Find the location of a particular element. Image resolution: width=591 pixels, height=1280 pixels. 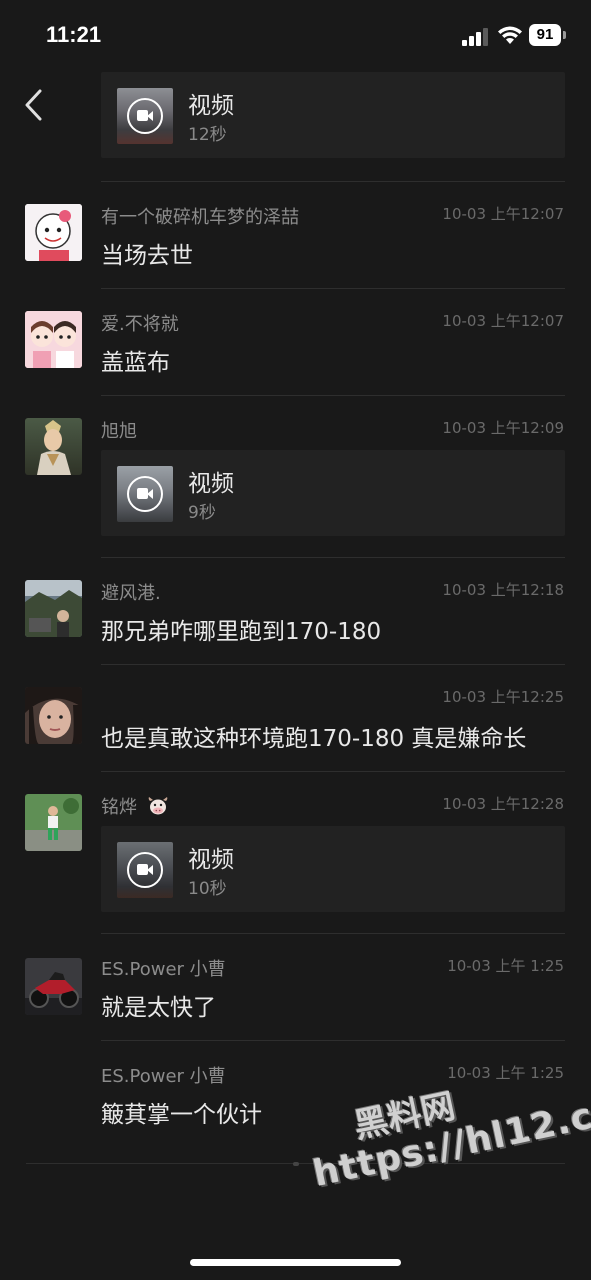

avatar-couple-cartoon-icon is located at coordinates (53, 339).